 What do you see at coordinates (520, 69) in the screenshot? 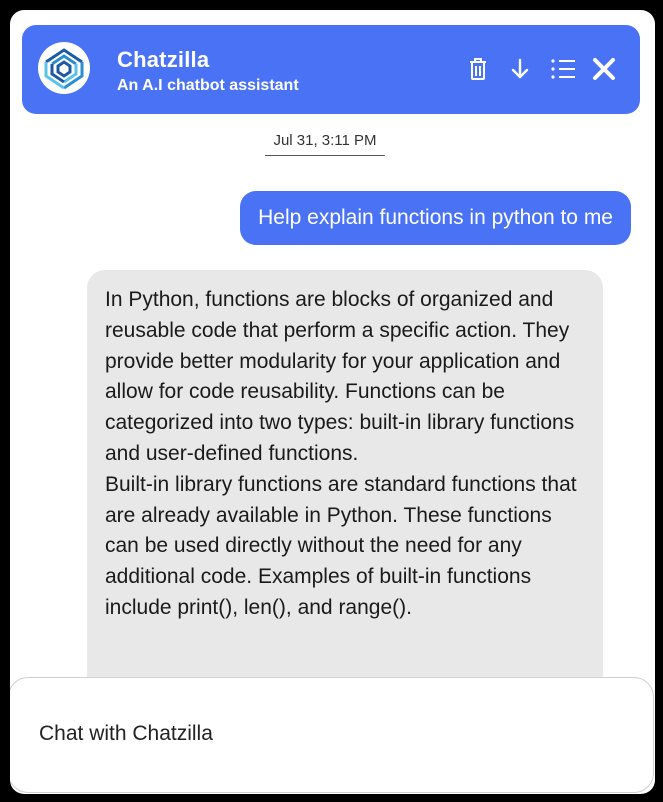
I see `download-icon` at bounding box center [520, 69].